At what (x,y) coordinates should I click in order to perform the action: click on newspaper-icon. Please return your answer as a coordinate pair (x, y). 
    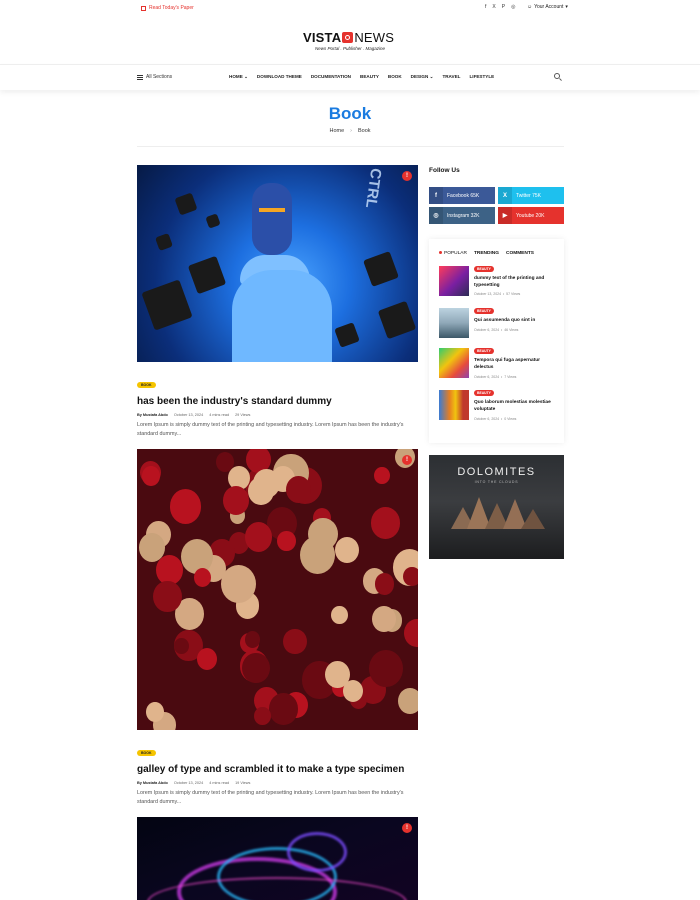
    Looking at the image, I should click on (143, 8).